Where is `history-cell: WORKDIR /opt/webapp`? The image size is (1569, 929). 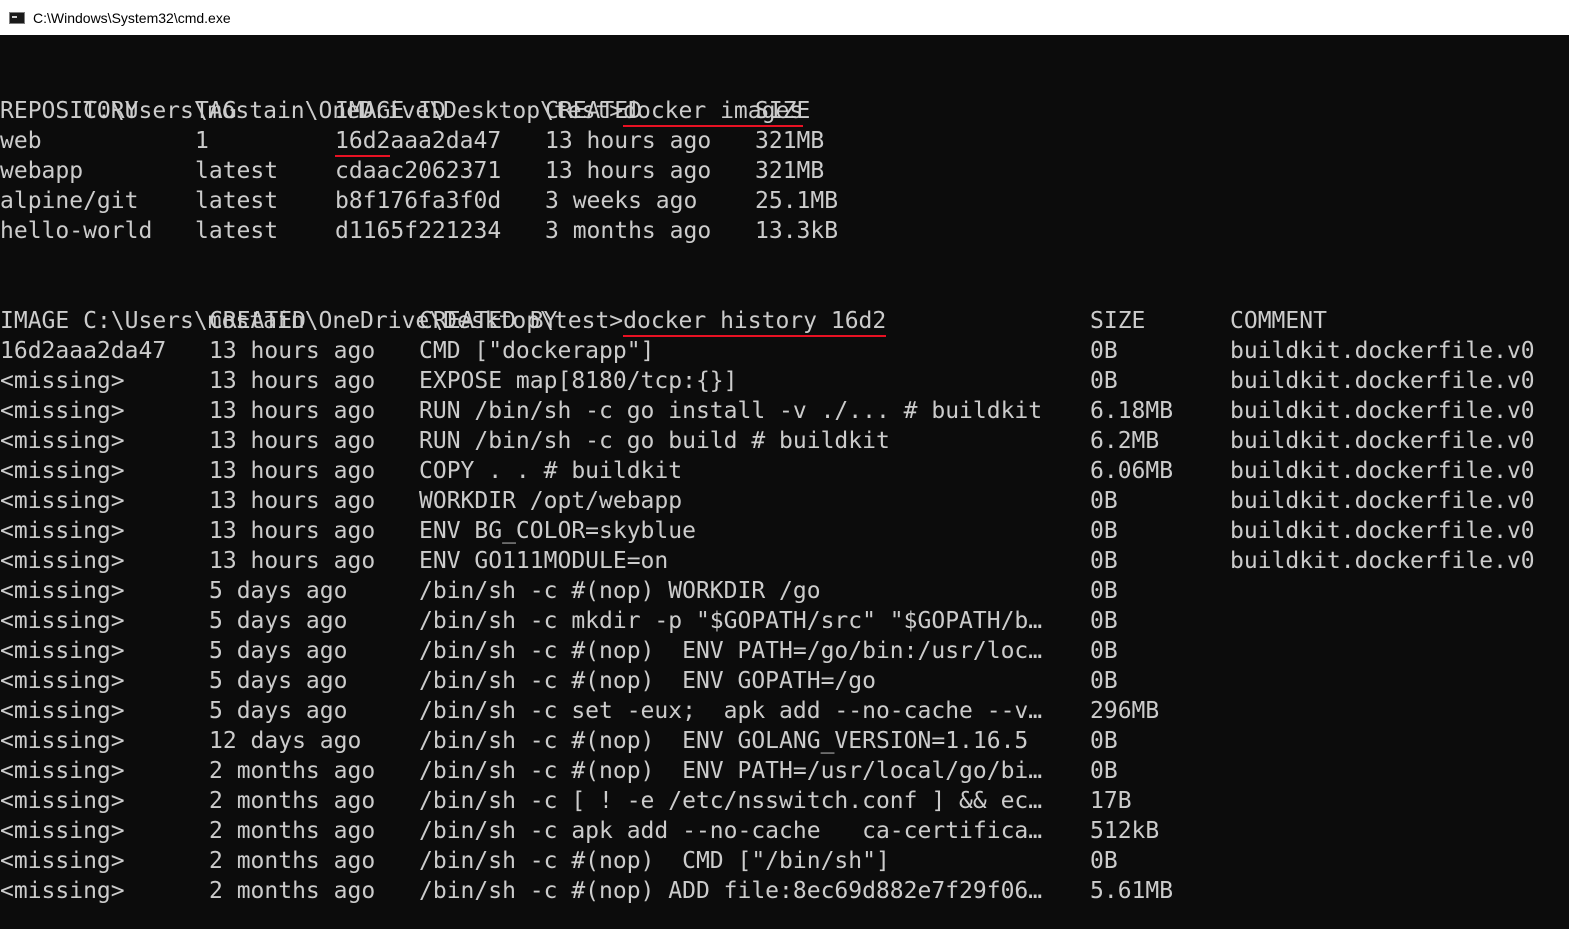 history-cell: WORKDIR /opt/webapp is located at coordinates (551, 501).